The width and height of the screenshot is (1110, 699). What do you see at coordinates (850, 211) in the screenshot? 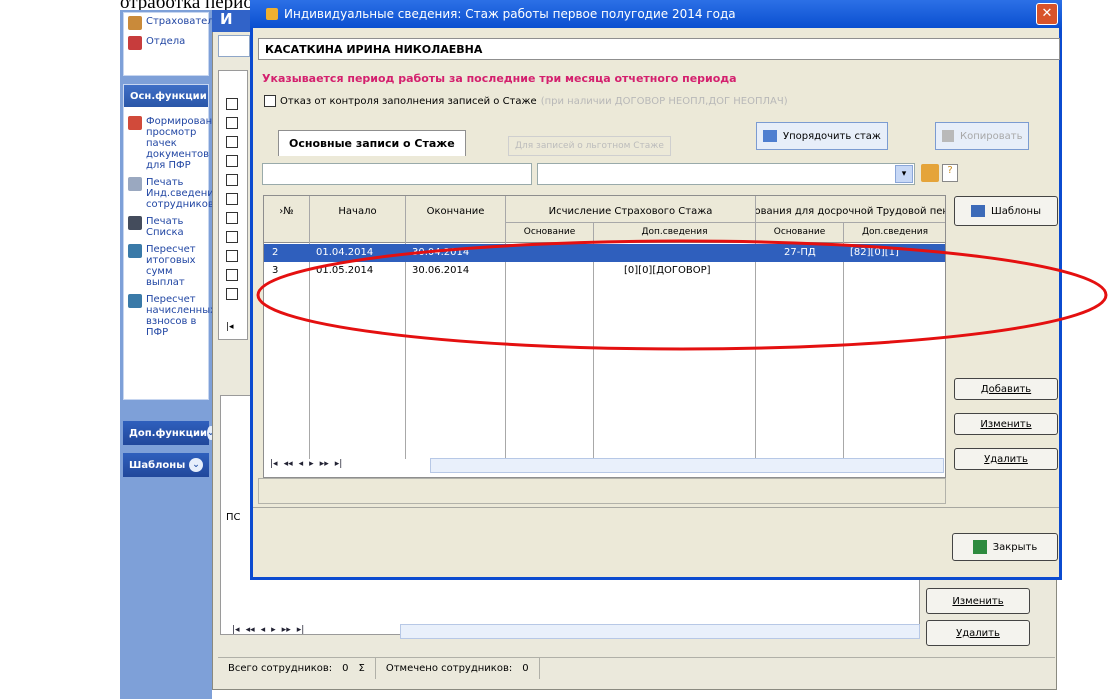
I see `column-header-label: Основания для досрочной Трудовой пенсии` at bounding box center [850, 211].